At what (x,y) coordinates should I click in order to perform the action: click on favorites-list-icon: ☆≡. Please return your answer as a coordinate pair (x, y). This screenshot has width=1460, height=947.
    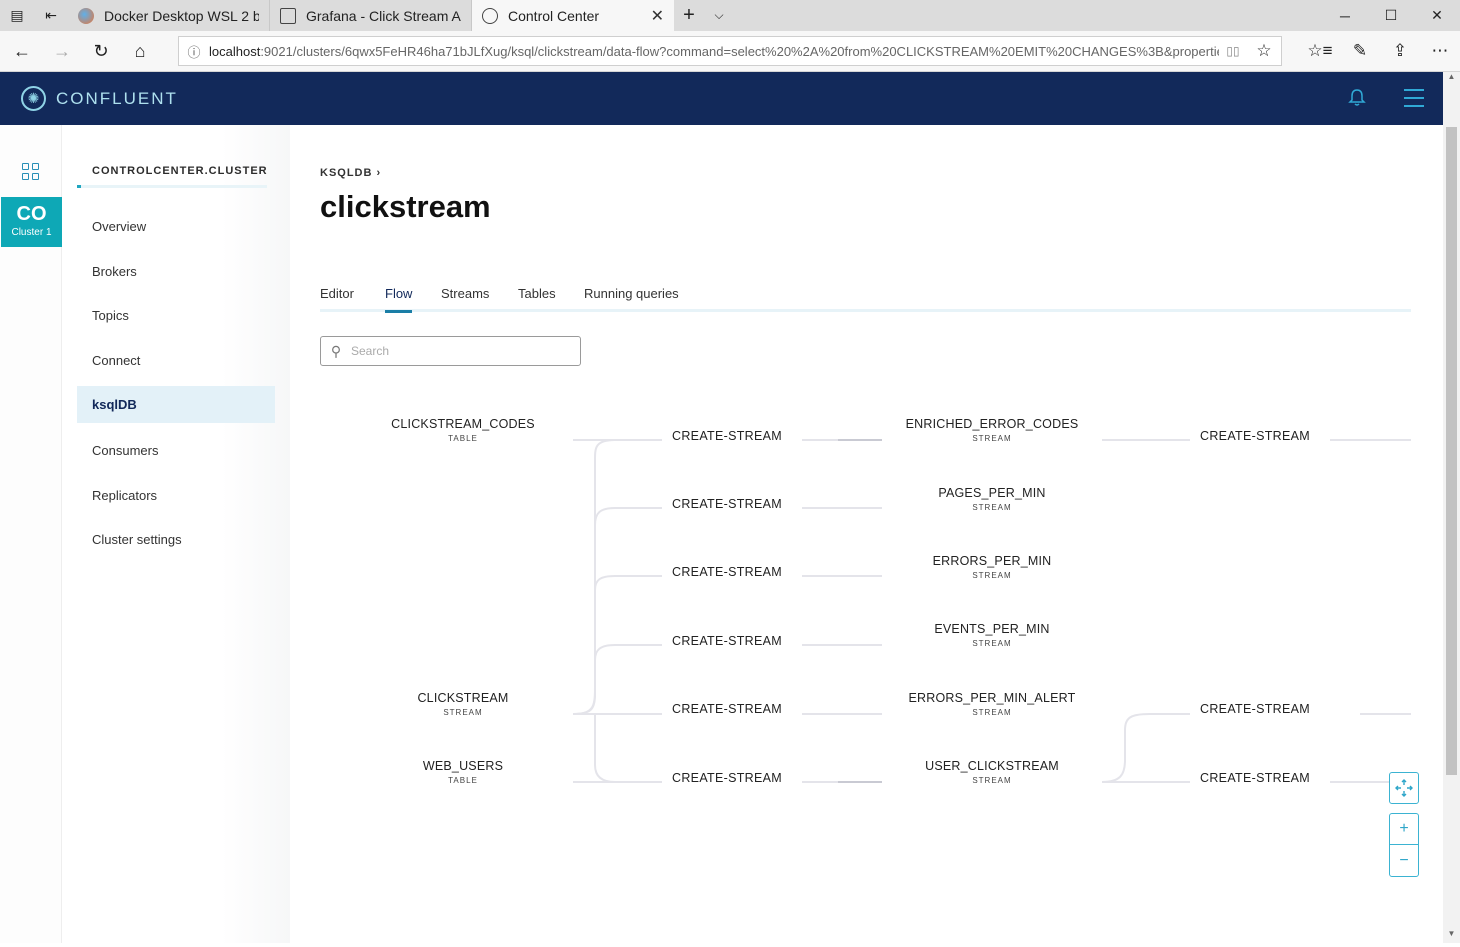
    Looking at the image, I should click on (1320, 51).